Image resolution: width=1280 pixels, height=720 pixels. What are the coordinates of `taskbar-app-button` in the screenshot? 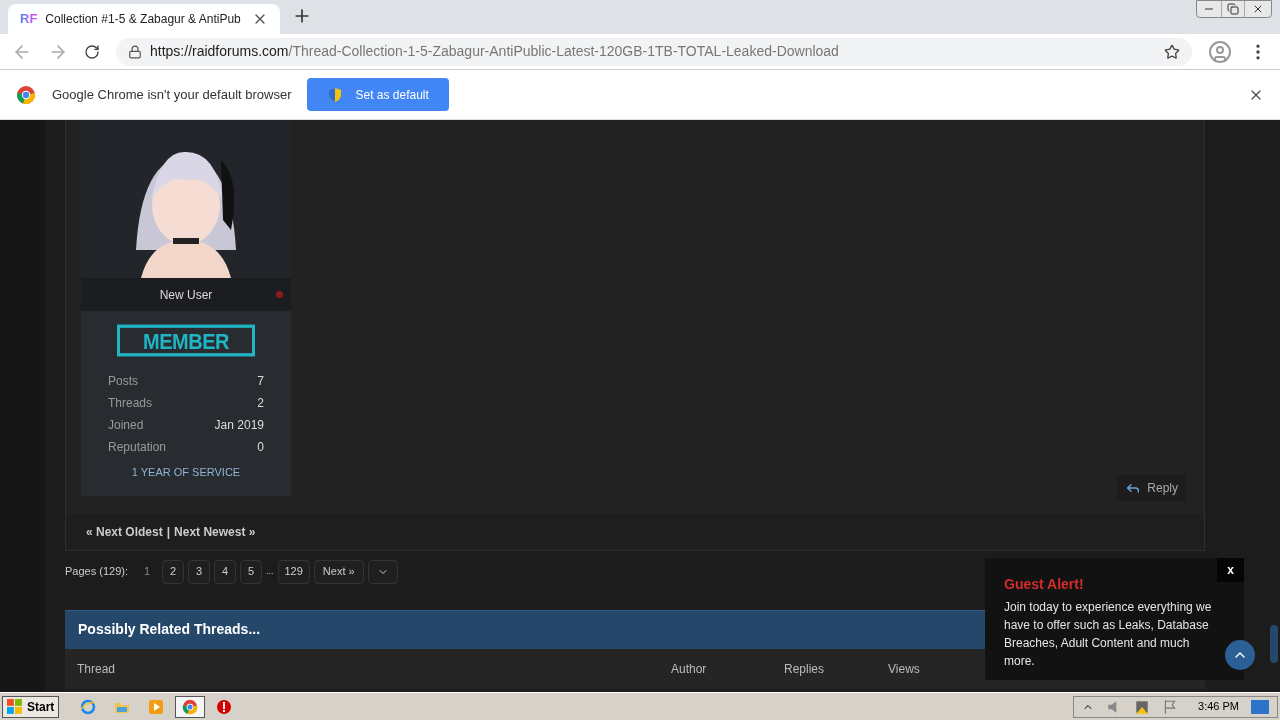 It's located at (190, 706).